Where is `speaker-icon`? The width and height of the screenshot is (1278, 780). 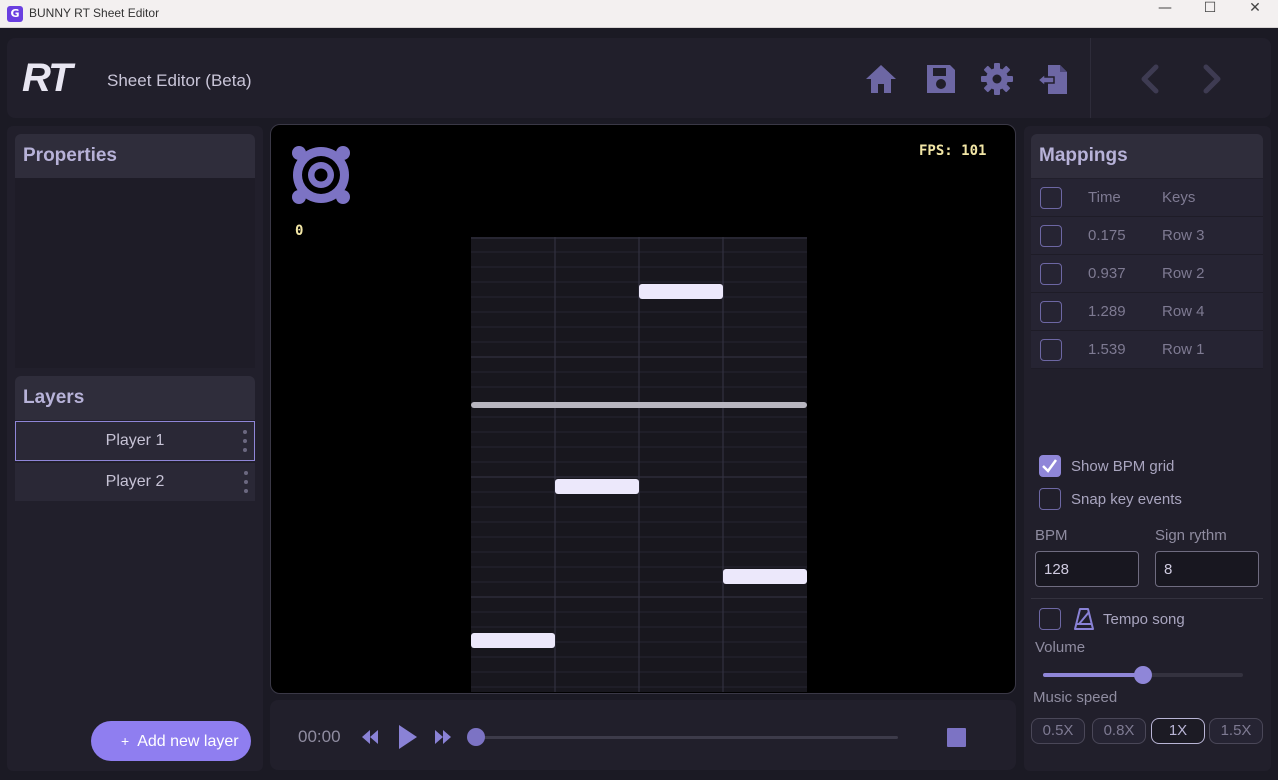 speaker-icon is located at coordinates (321, 175).